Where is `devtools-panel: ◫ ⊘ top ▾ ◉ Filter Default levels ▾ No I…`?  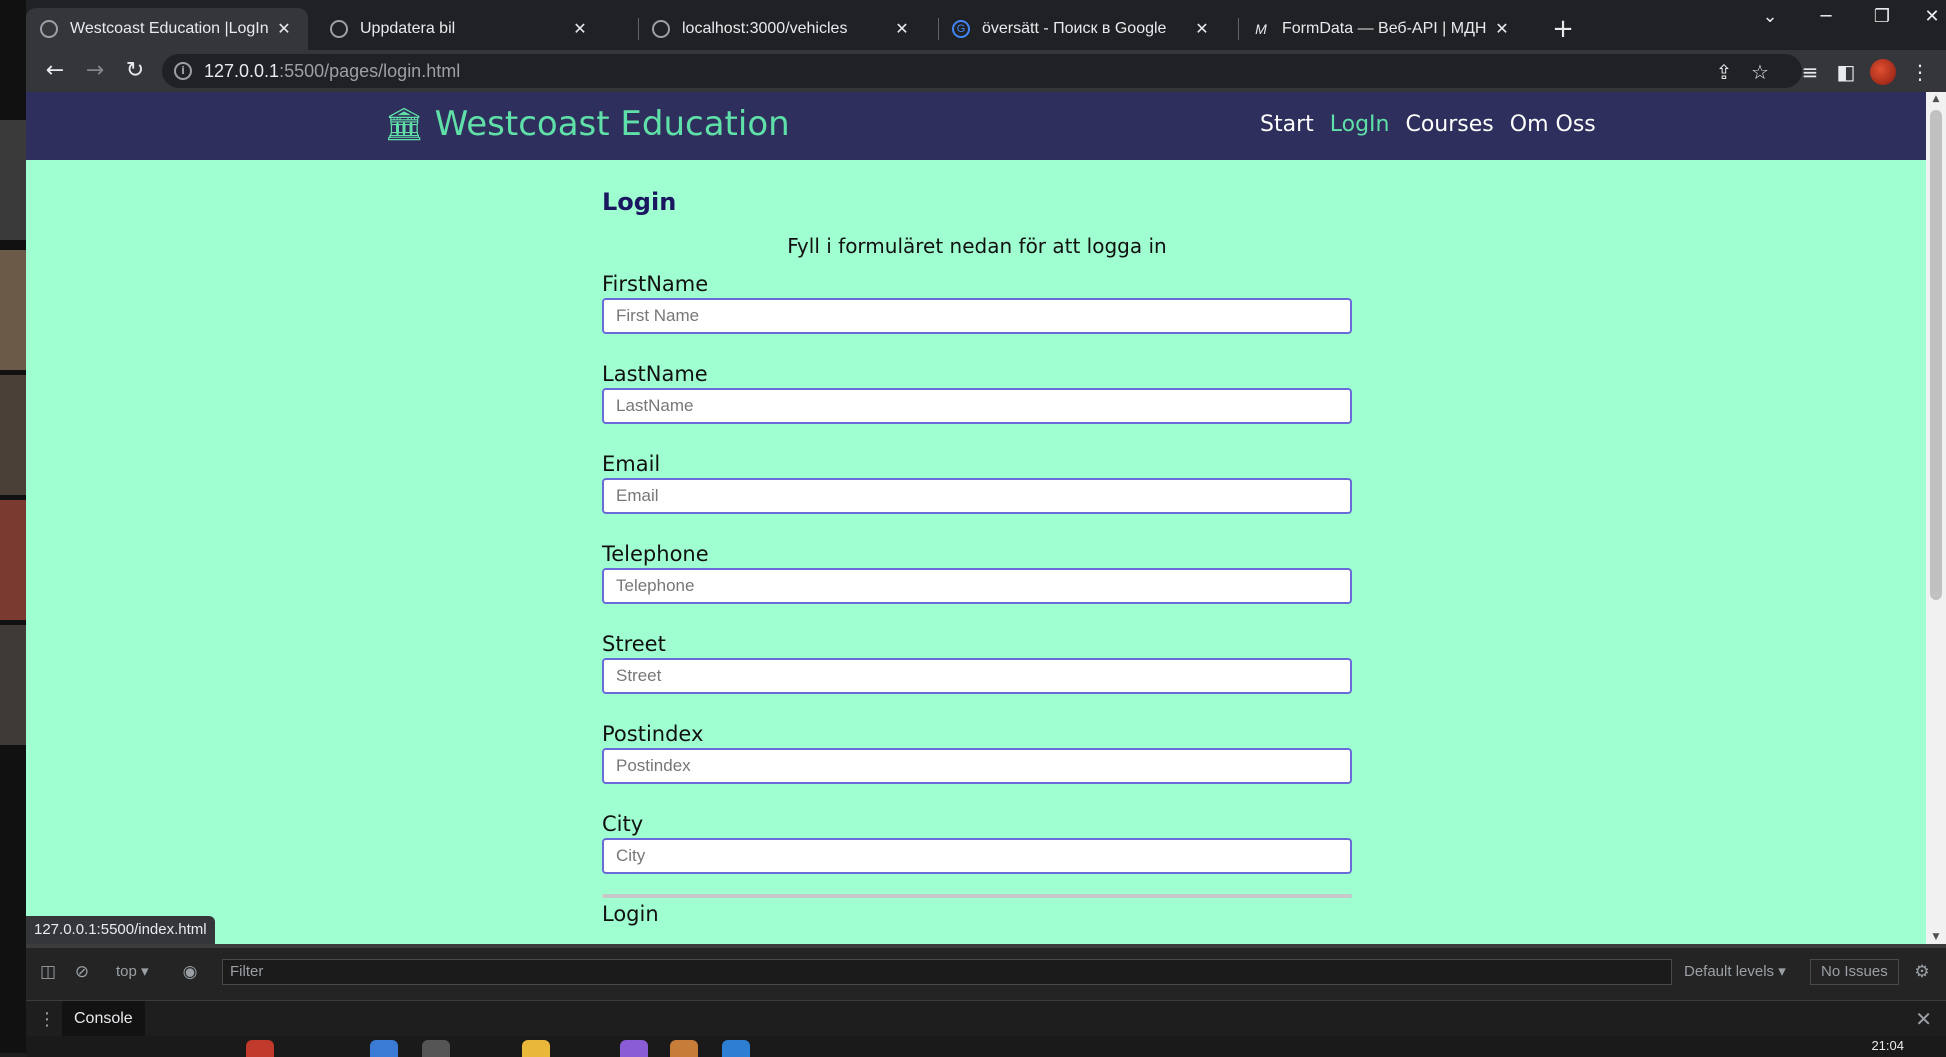 devtools-panel: ◫ ⊘ top ▾ ◉ Filter Default levels ▾ No I… is located at coordinates (986, 1000).